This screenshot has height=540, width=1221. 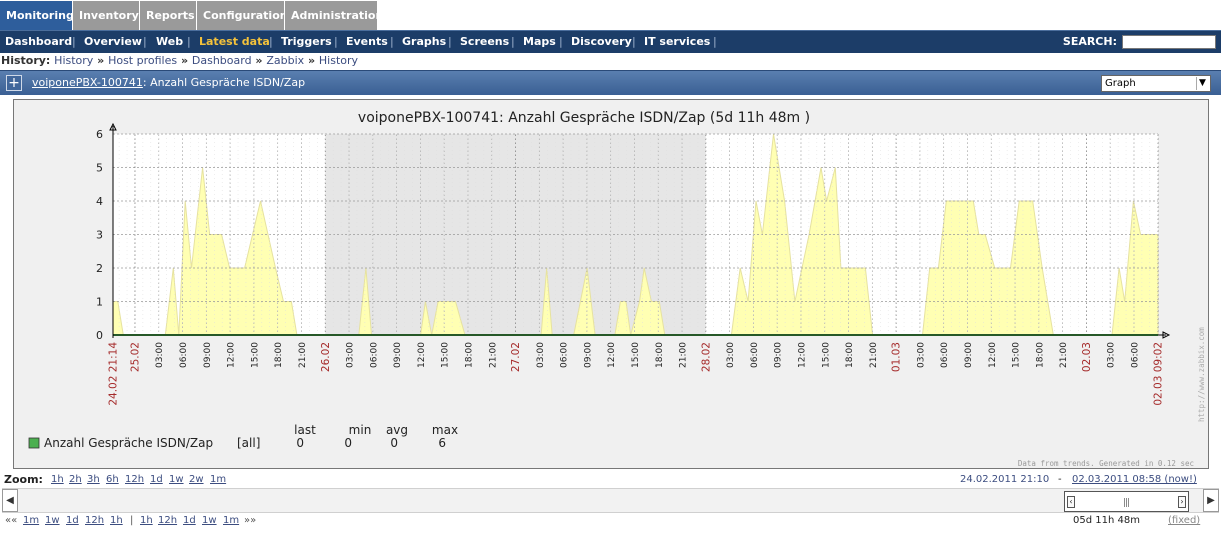 What do you see at coordinates (37, 15) in the screenshot?
I see `tab-monitoring: Monitoring` at bounding box center [37, 15].